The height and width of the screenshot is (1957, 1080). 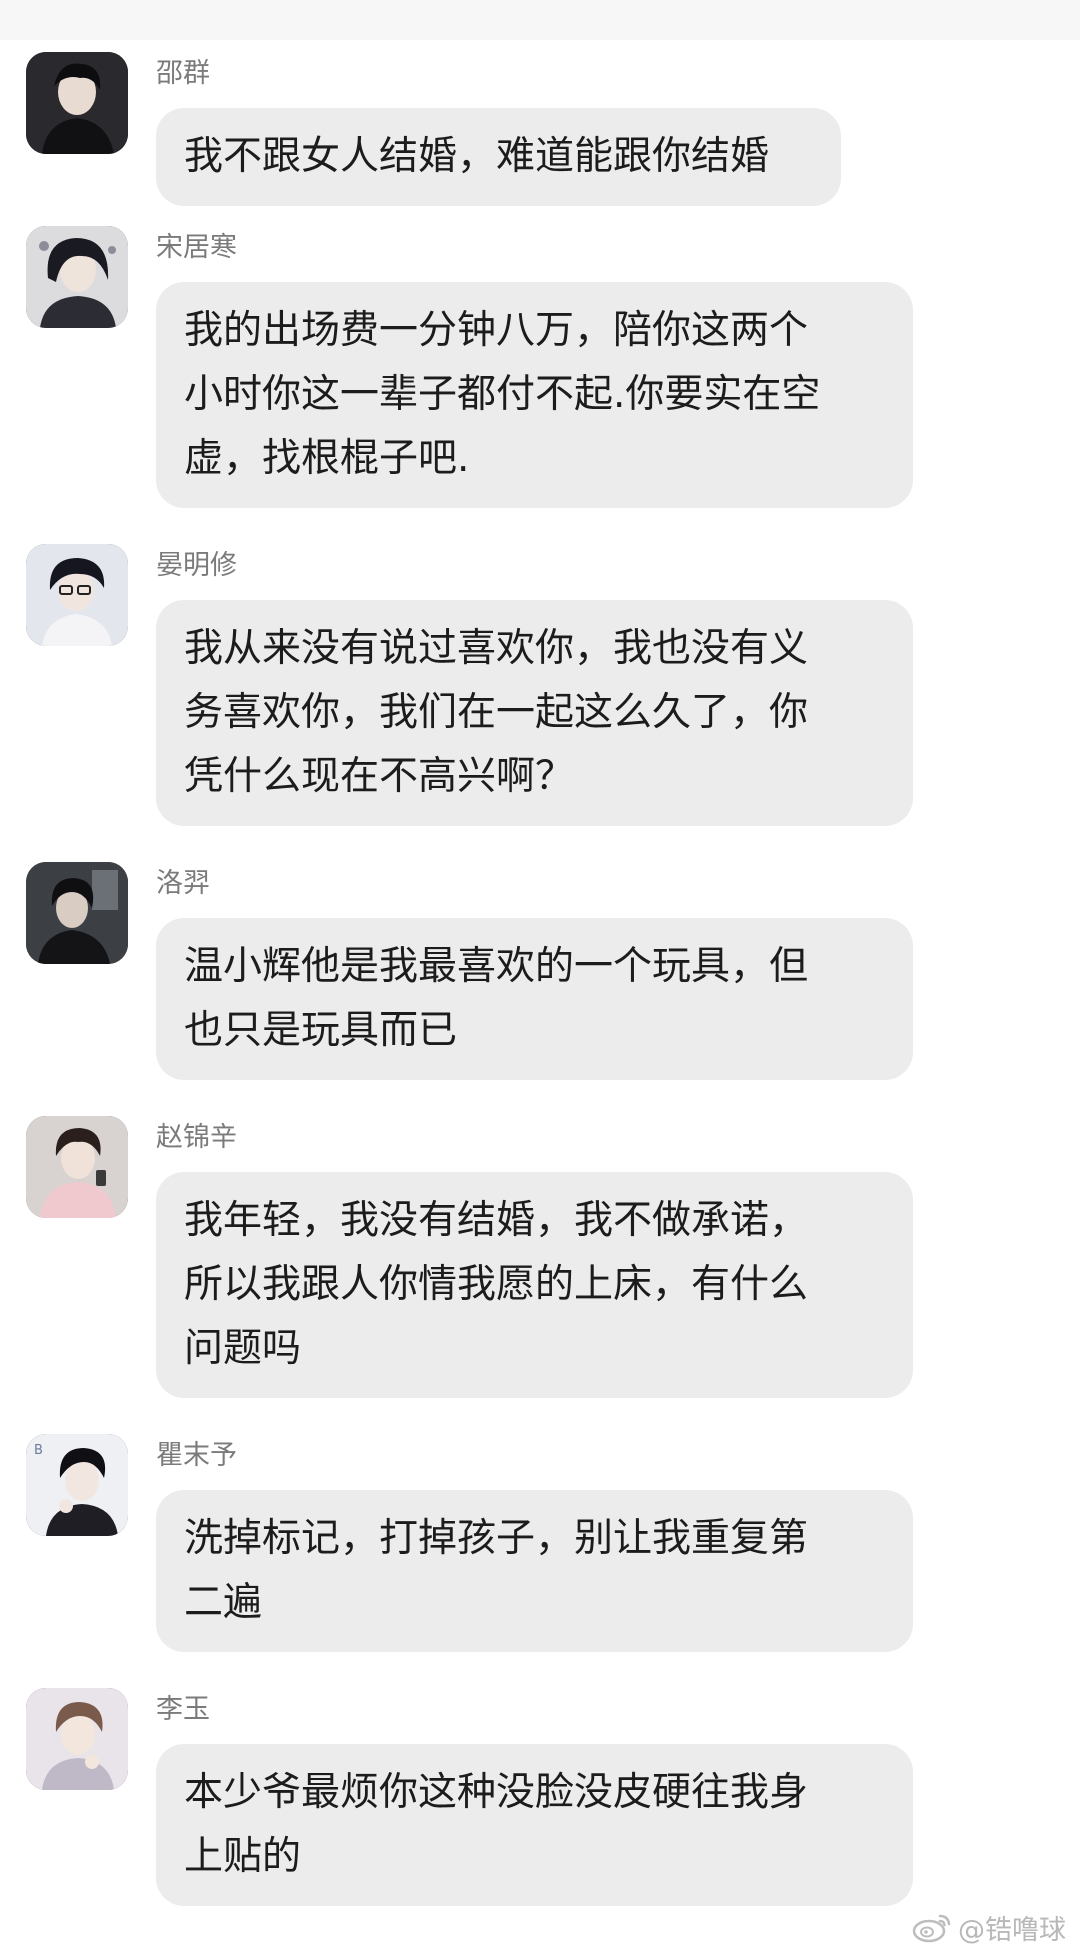 What do you see at coordinates (540, 20) in the screenshot?
I see `status-bar-area` at bounding box center [540, 20].